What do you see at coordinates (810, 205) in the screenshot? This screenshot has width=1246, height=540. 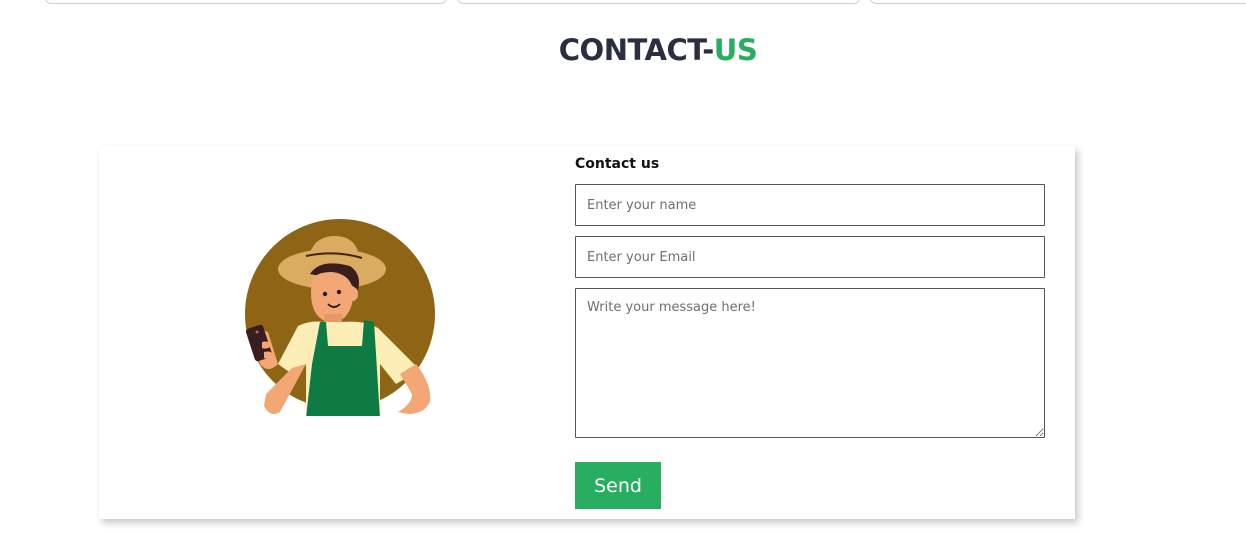 I see `name-input` at bounding box center [810, 205].